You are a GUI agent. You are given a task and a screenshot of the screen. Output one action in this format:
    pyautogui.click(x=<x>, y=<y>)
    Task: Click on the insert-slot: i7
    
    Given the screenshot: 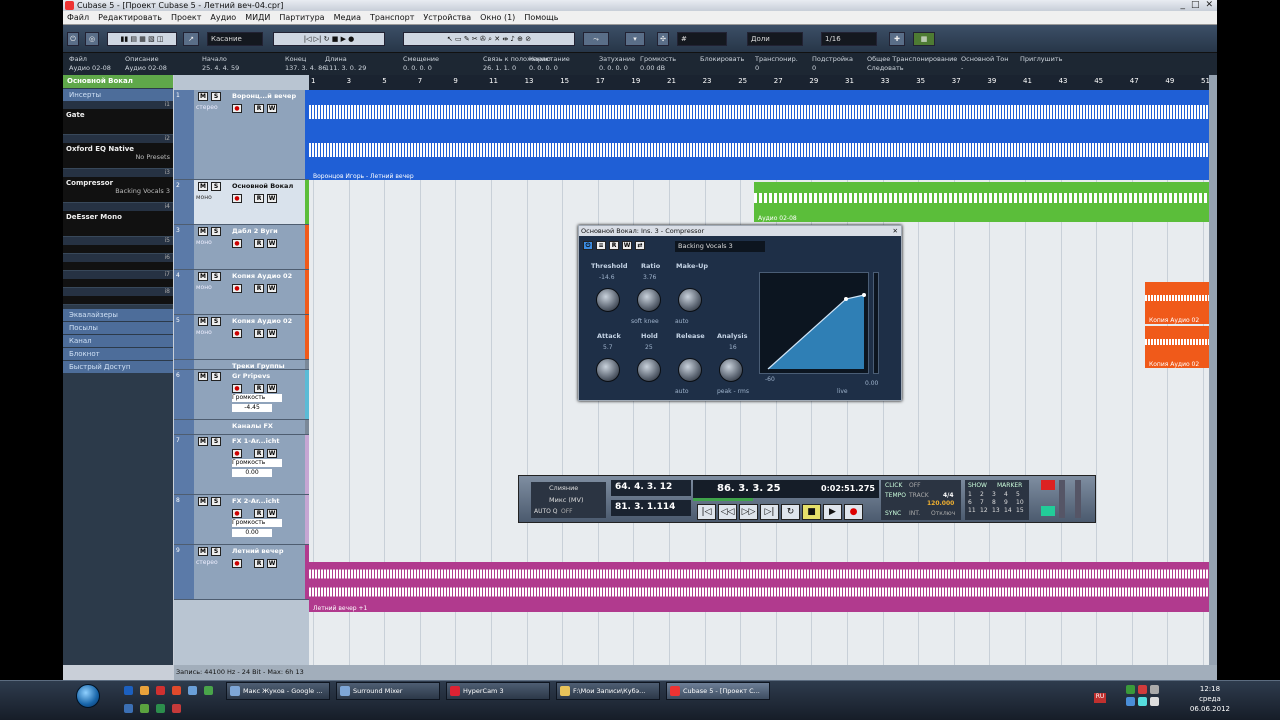 What is the action you would take?
    pyautogui.click(x=118, y=279)
    